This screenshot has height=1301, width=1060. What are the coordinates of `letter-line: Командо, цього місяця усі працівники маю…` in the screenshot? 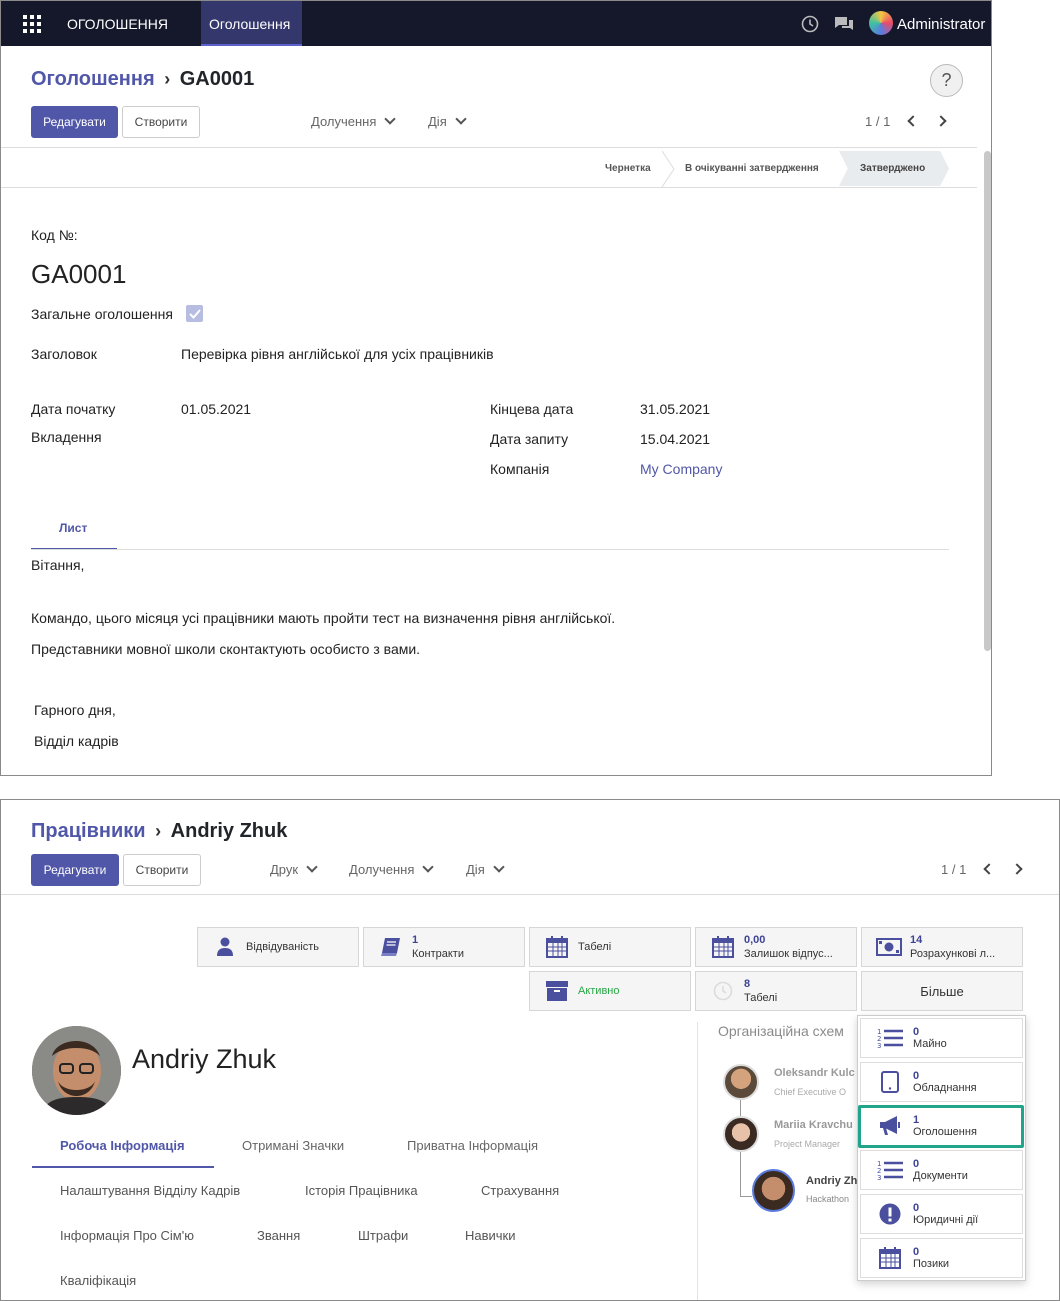 It's located at (323, 618).